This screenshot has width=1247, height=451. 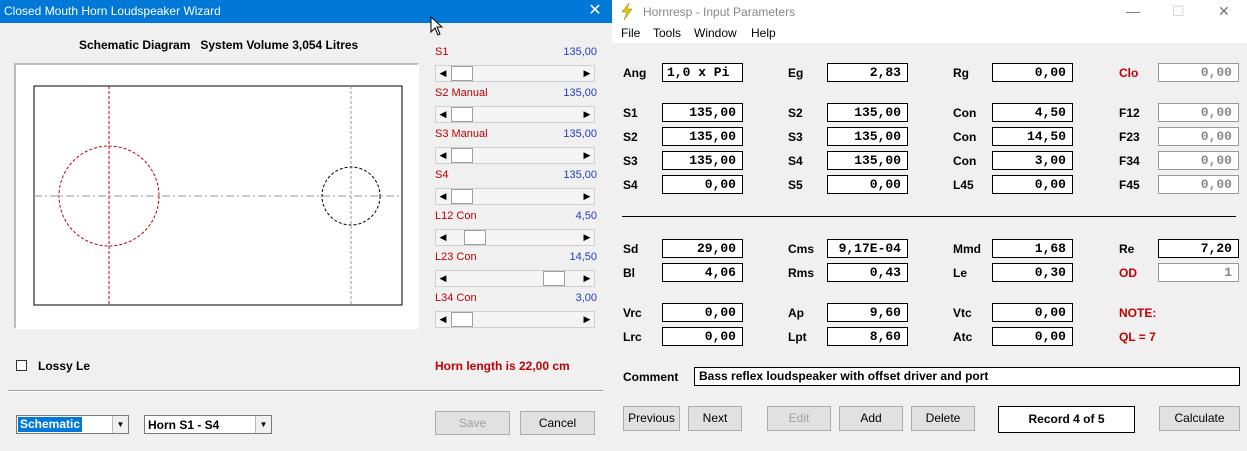 I want to click on field-rg: 0,00, so click(x=1032, y=72).